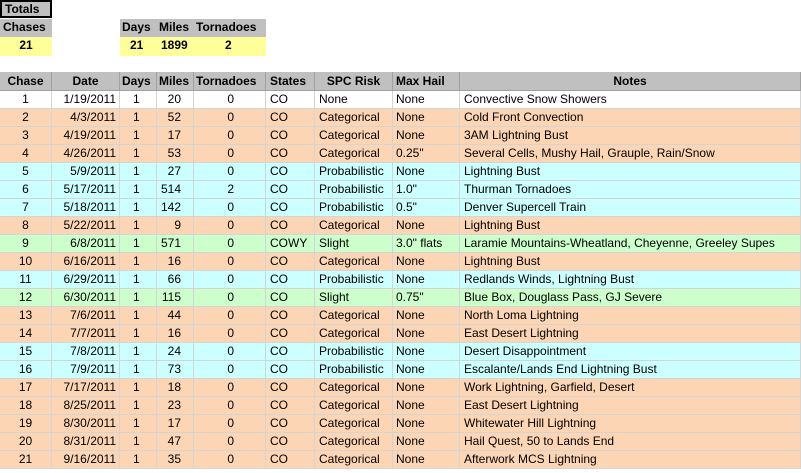  Describe the element at coordinates (26, 171) in the screenshot. I see `cell-chase: 5` at that location.